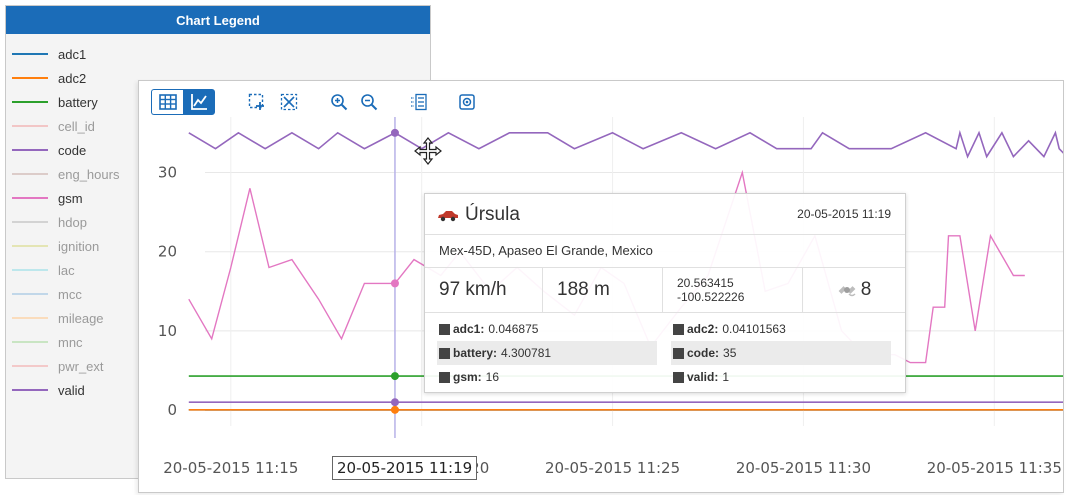 This screenshot has height=495, width=1066. I want to click on marker-valid, so click(394, 402).